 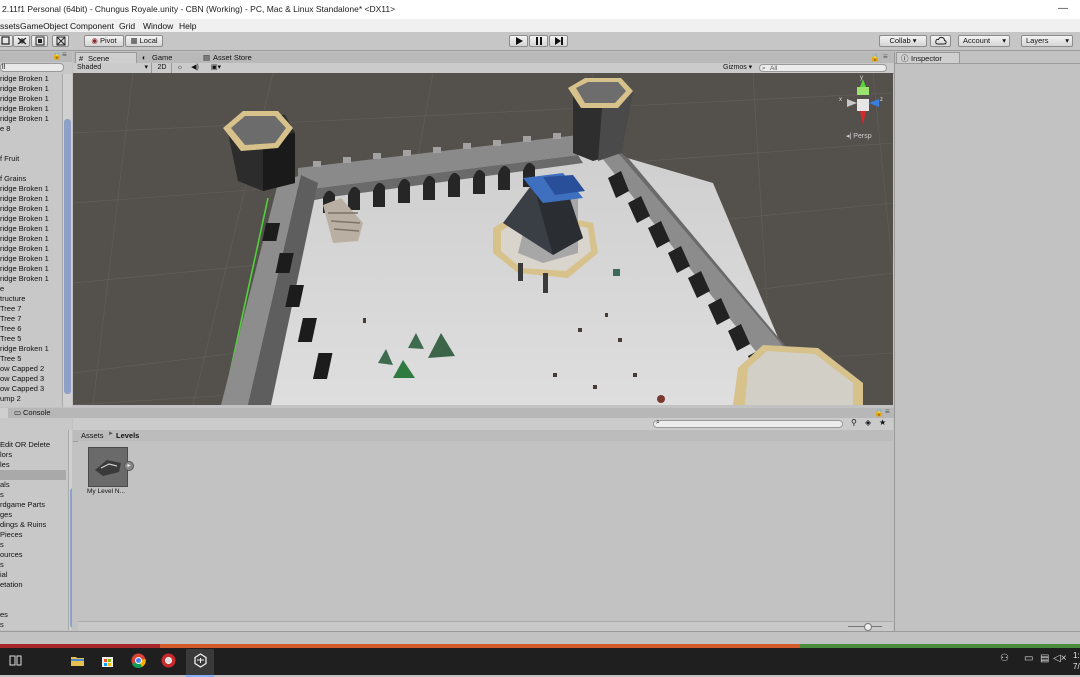 I want to click on hierarchy-search: ll, so click(x=32, y=67).